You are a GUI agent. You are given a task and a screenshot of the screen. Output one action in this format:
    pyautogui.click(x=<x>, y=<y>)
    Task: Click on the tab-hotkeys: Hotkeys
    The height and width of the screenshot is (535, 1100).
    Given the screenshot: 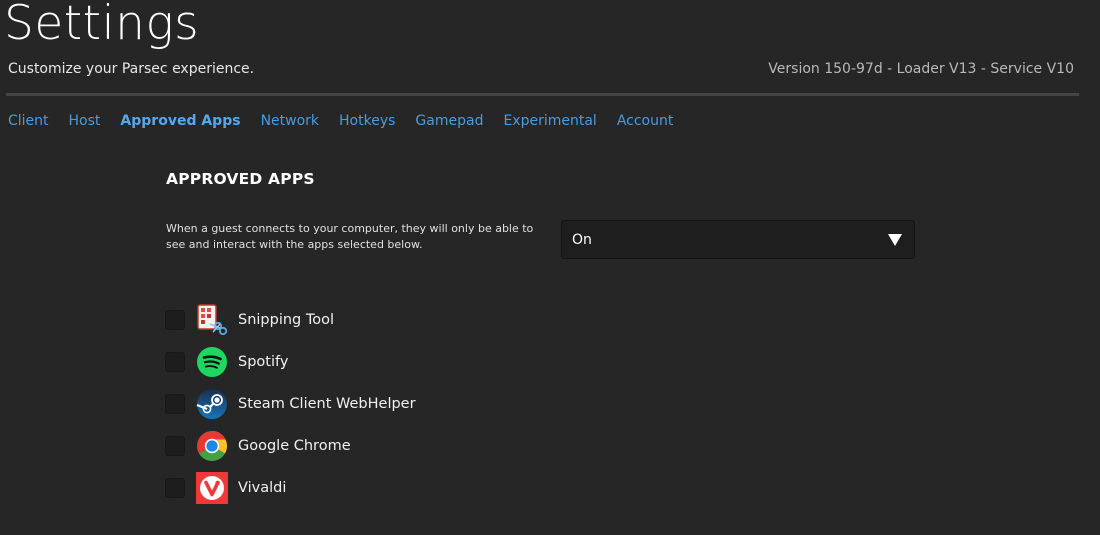 What is the action you would take?
    pyautogui.click(x=367, y=121)
    